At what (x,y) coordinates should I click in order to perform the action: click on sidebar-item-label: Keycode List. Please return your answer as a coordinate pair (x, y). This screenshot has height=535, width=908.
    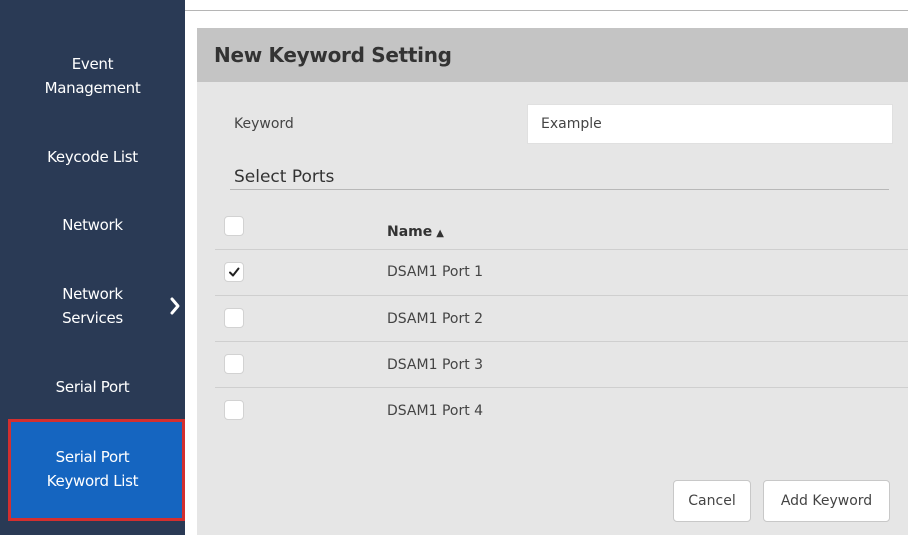
    Looking at the image, I should click on (92, 157).